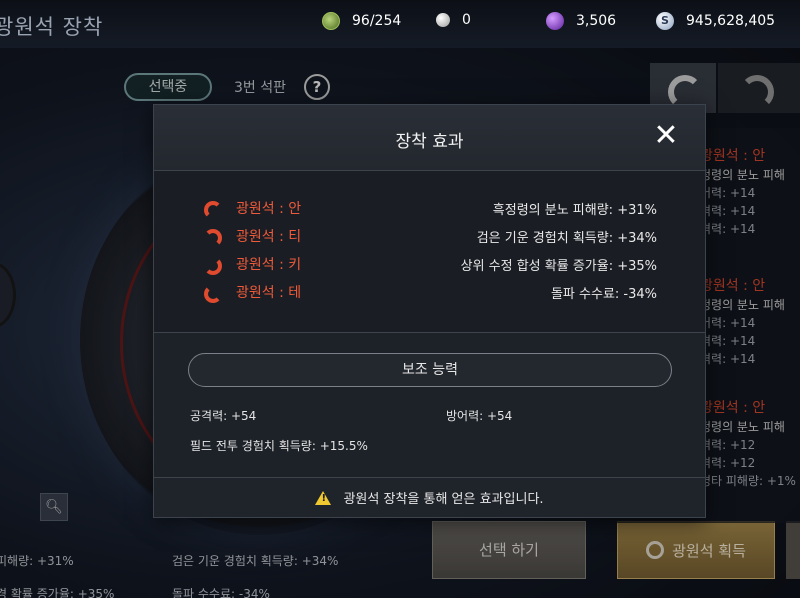 The width and height of the screenshot is (800, 598). I want to click on effect-row: 광원석 : 테 돌파 수수료: -34%, so click(429, 293).